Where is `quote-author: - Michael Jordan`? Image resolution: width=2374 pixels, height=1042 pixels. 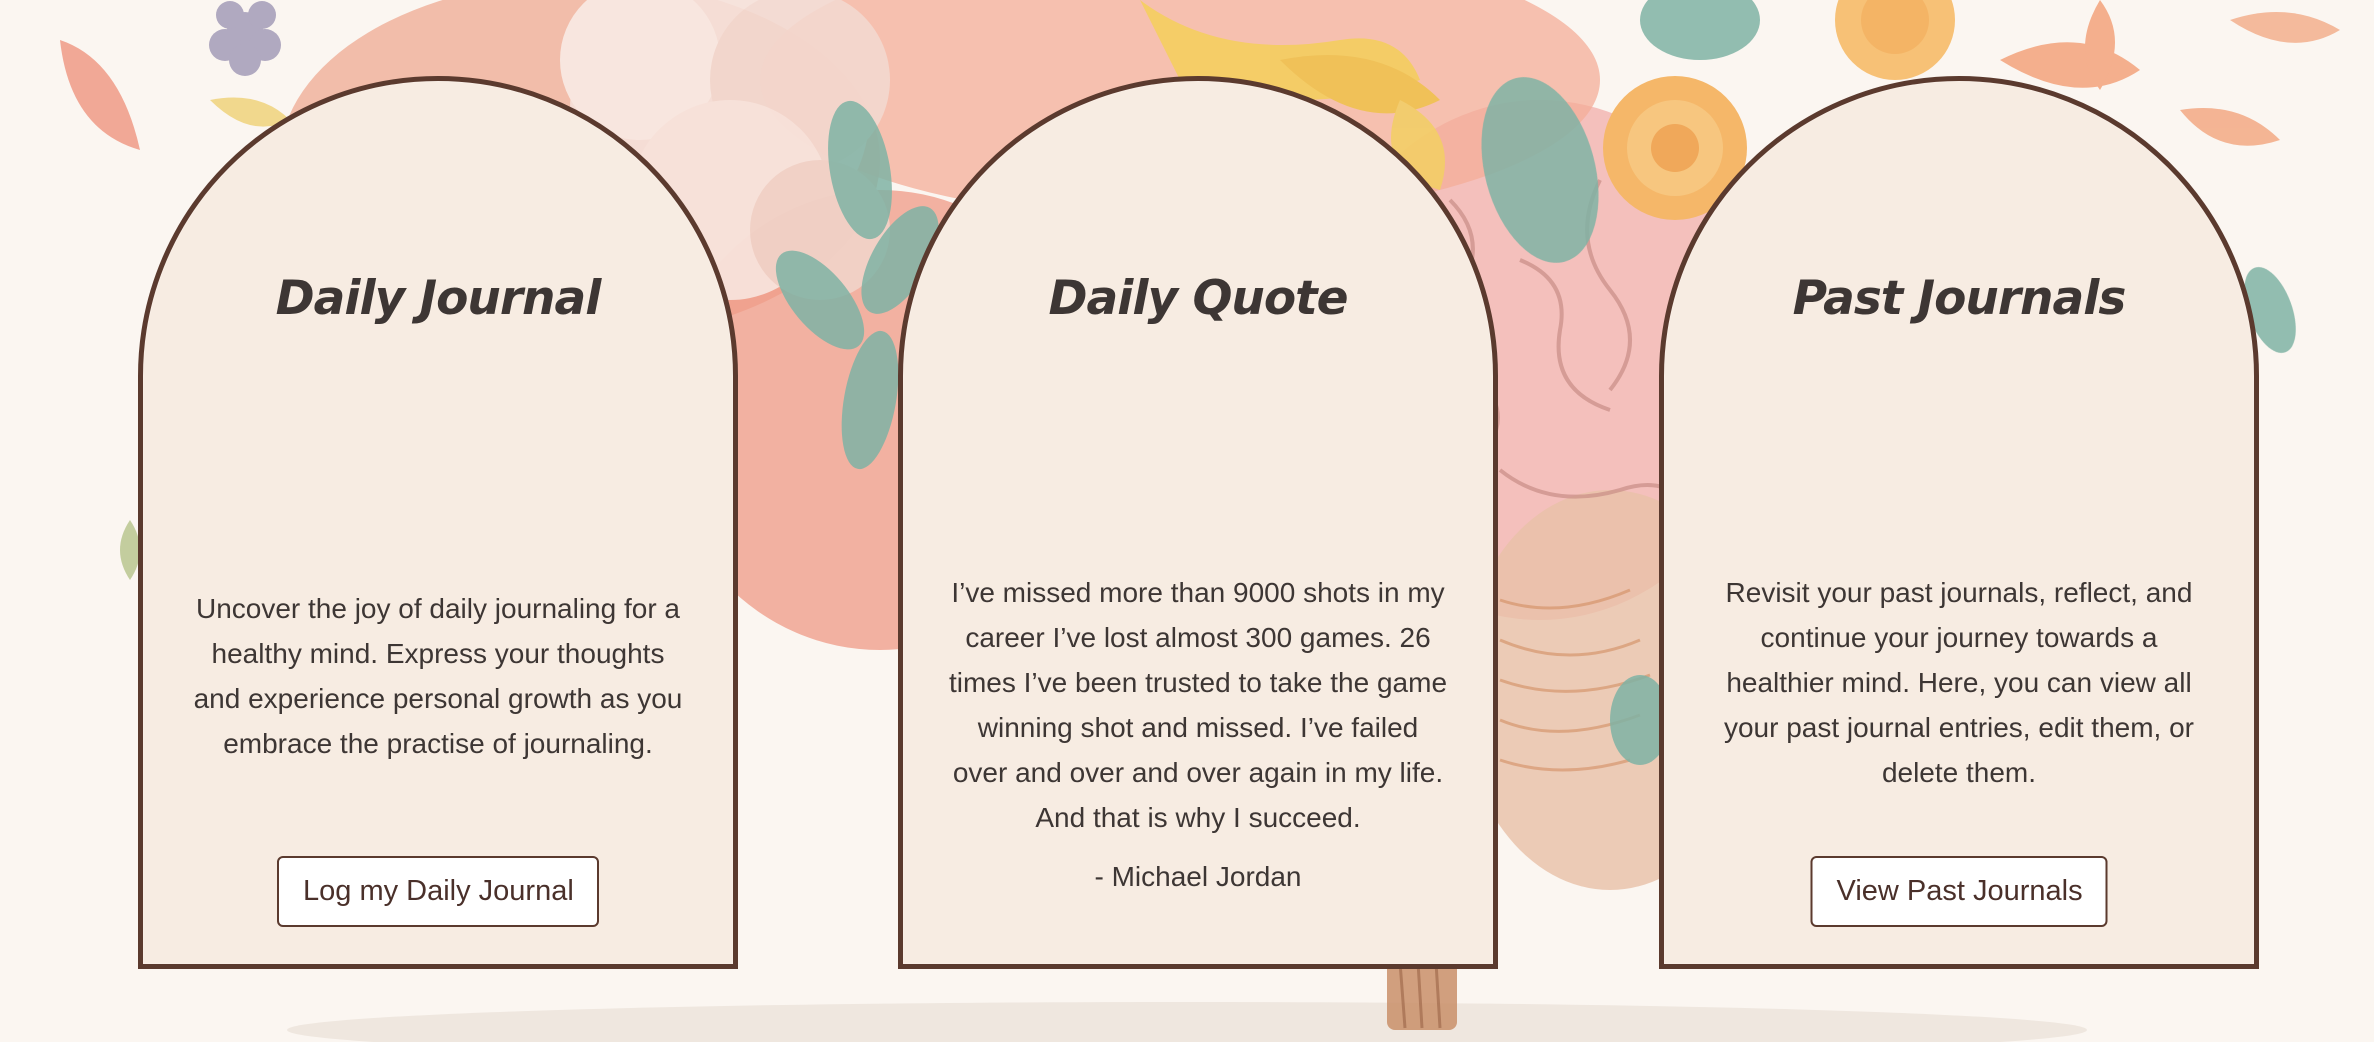 quote-author: - Michael Jordan is located at coordinates (1198, 876).